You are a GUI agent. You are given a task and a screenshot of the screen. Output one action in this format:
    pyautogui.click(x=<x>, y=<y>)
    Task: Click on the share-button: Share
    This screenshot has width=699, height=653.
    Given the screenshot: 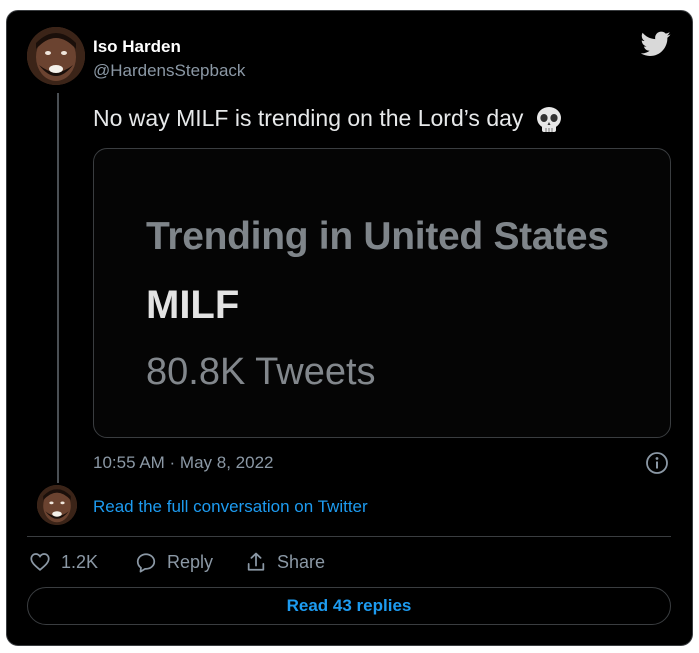 What is the action you would take?
    pyautogui.click(x=285, y=562)
    